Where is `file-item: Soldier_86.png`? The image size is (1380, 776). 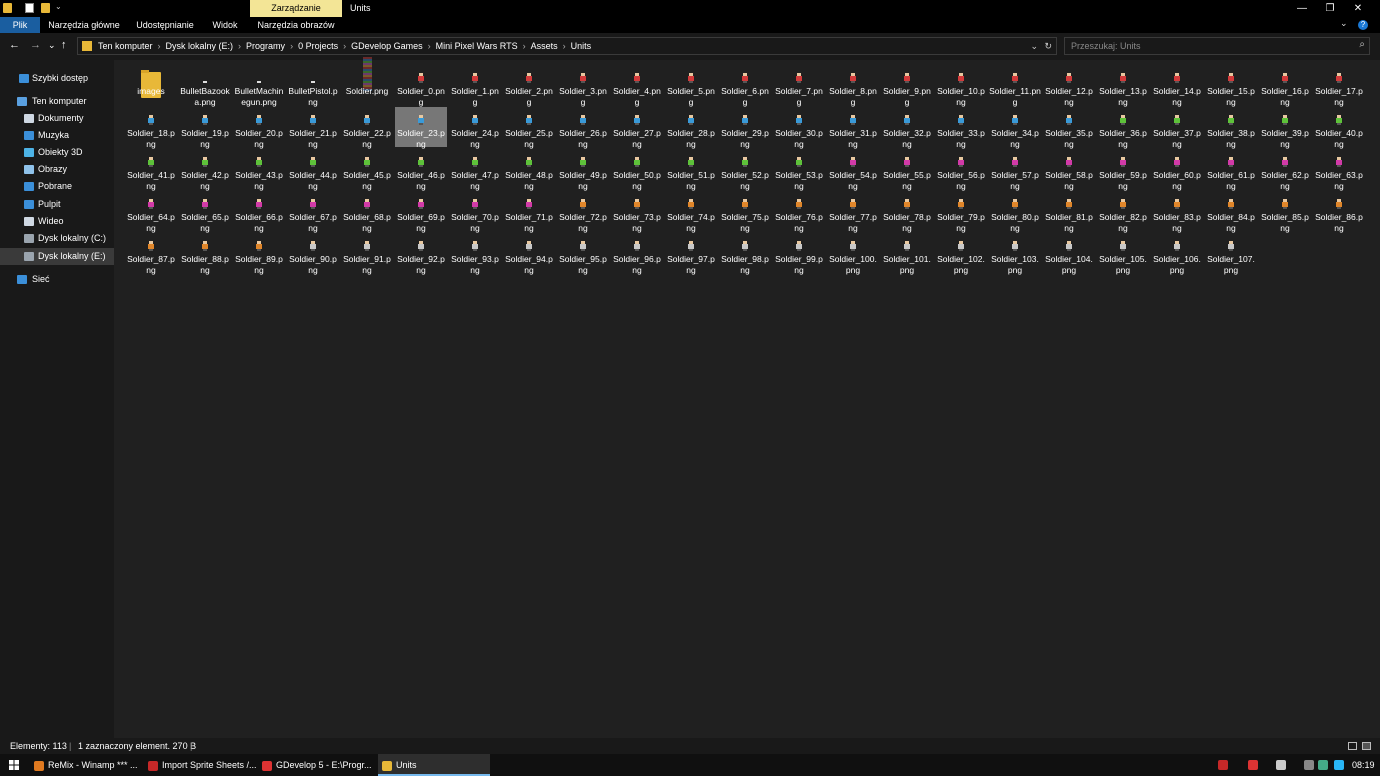
file-item: Soldier_86.png is located at coordinates (1339, 212).